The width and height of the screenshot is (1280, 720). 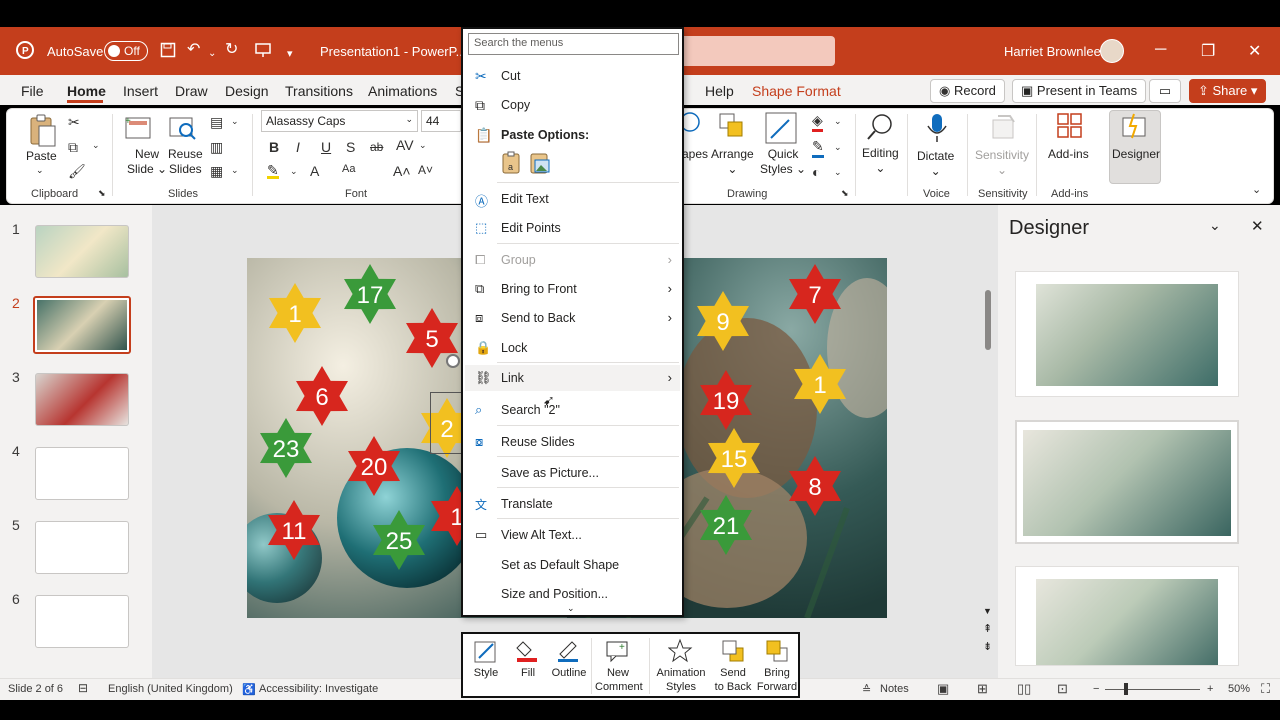 I want to click on shadow-button: S, so click(x=350, y=147).